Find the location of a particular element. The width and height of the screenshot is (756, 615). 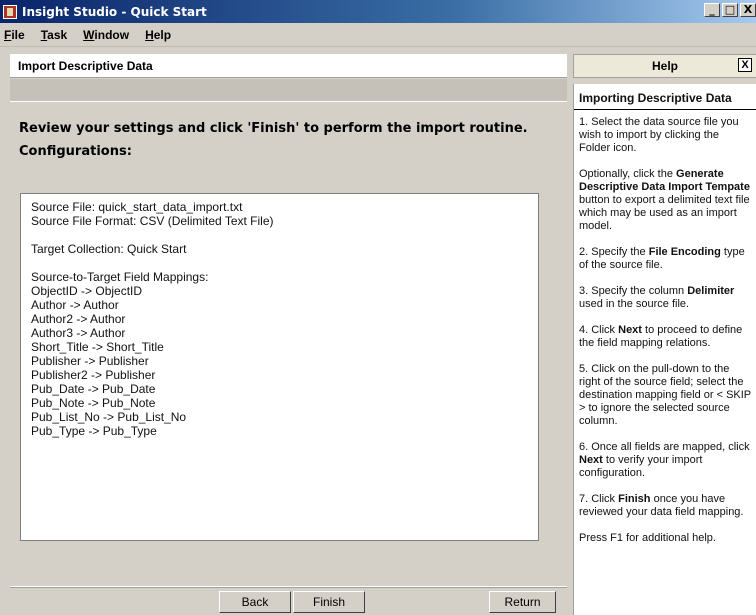

menu-file: File is located at coordinates (14, 35).